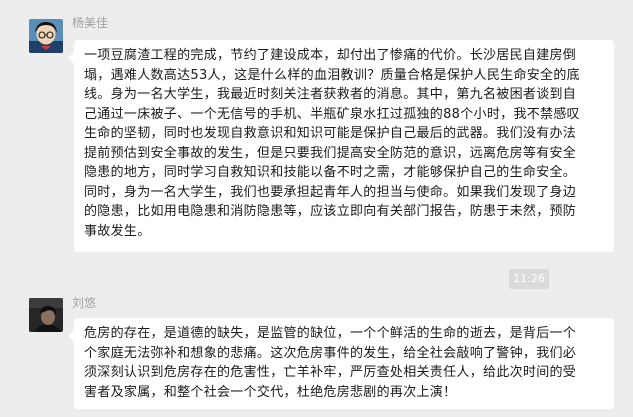 The width and height of the screenshot is (633, 417). I want to click on message-line: 危房的存在，是道德的缺失，是监管的缺位，一个个鲜活的生命的逝去，是背后一个, so click(330, 333).